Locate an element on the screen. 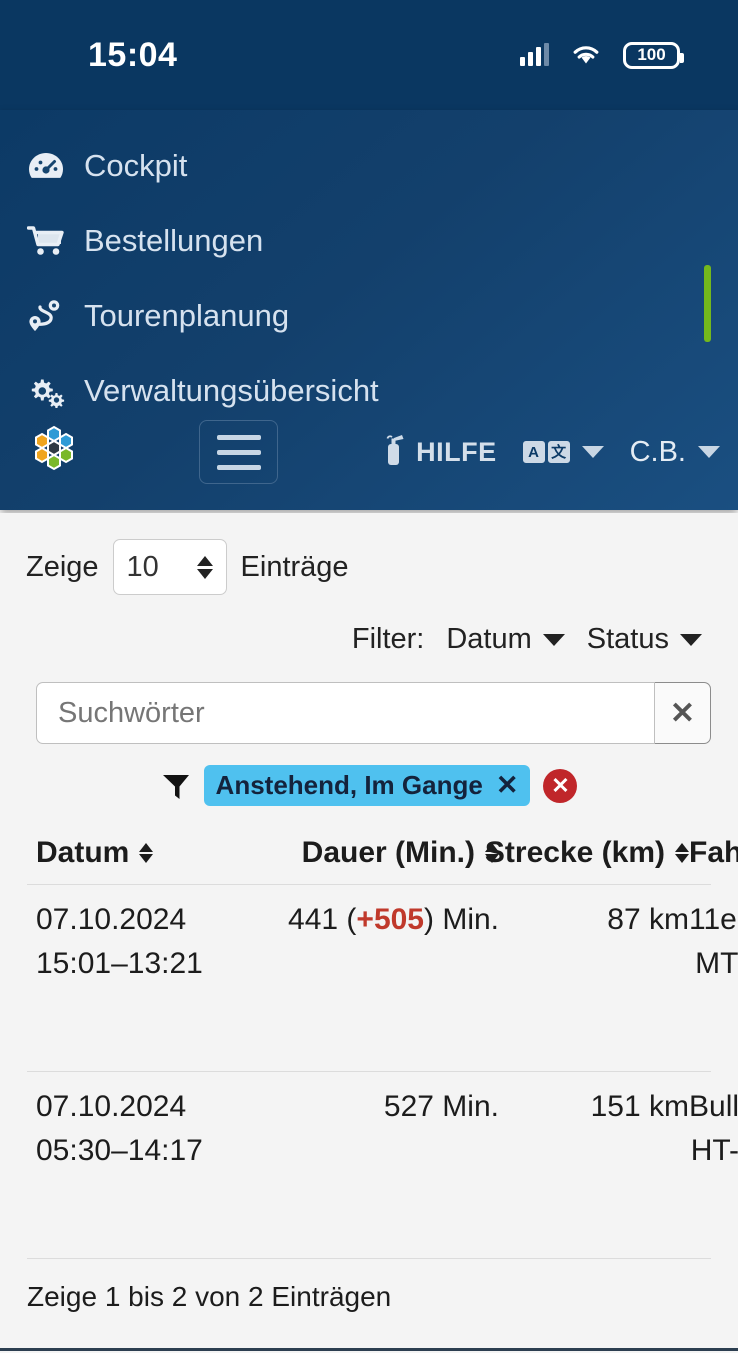 The image size is (738, 1353). battery-icon: 100 is located at coordinates (653, 55).